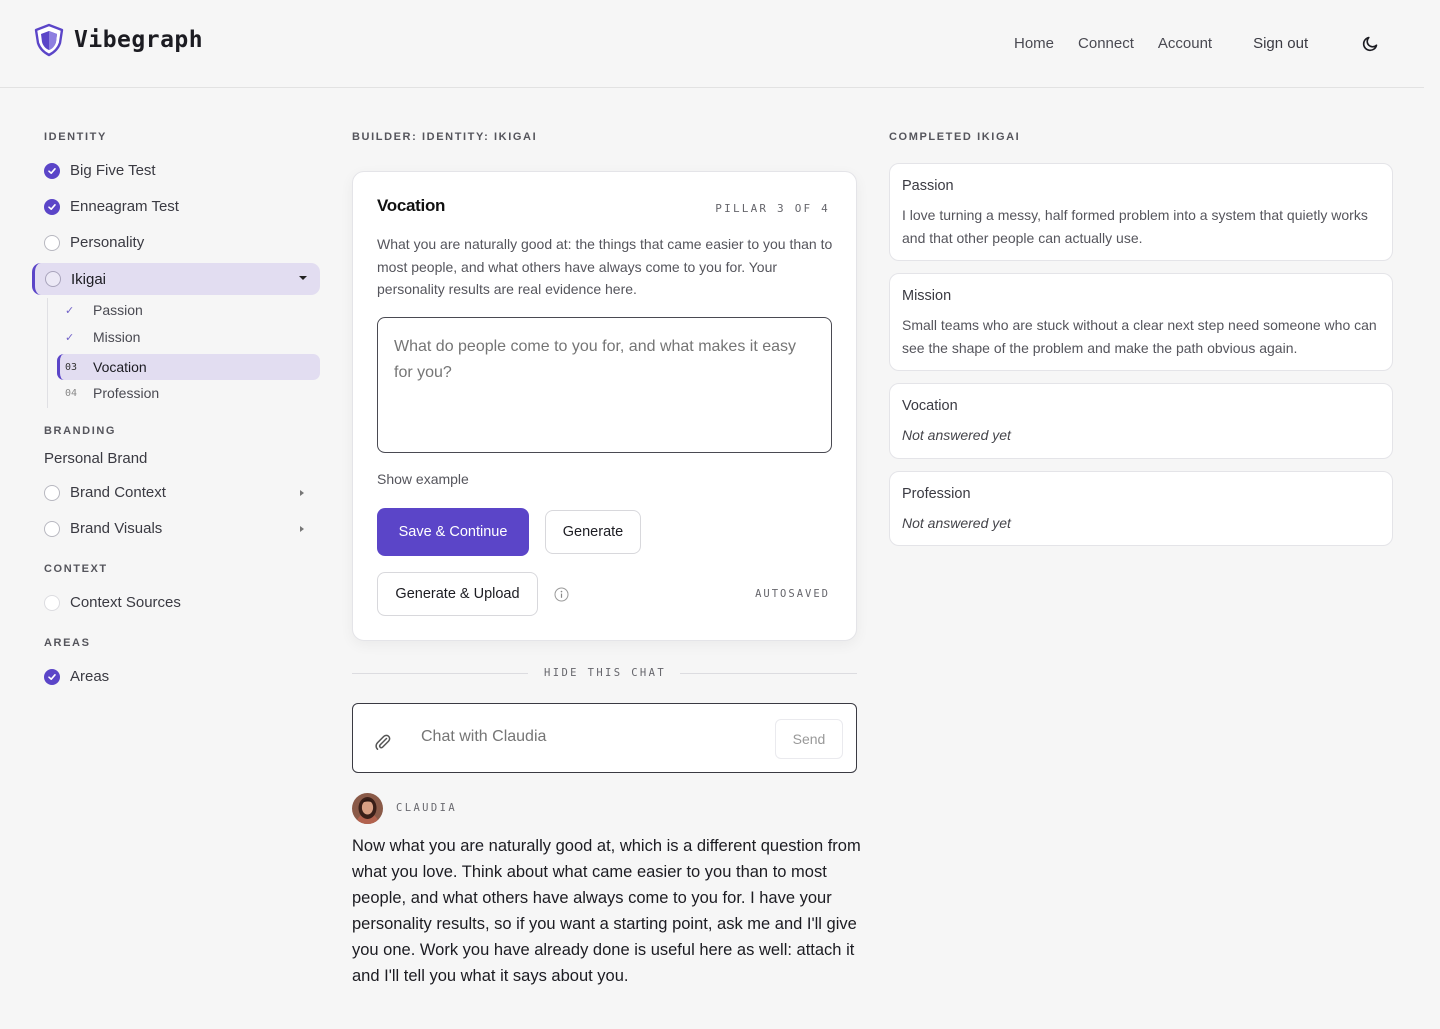  I want to click on step-number: 04, so click(71, 393).